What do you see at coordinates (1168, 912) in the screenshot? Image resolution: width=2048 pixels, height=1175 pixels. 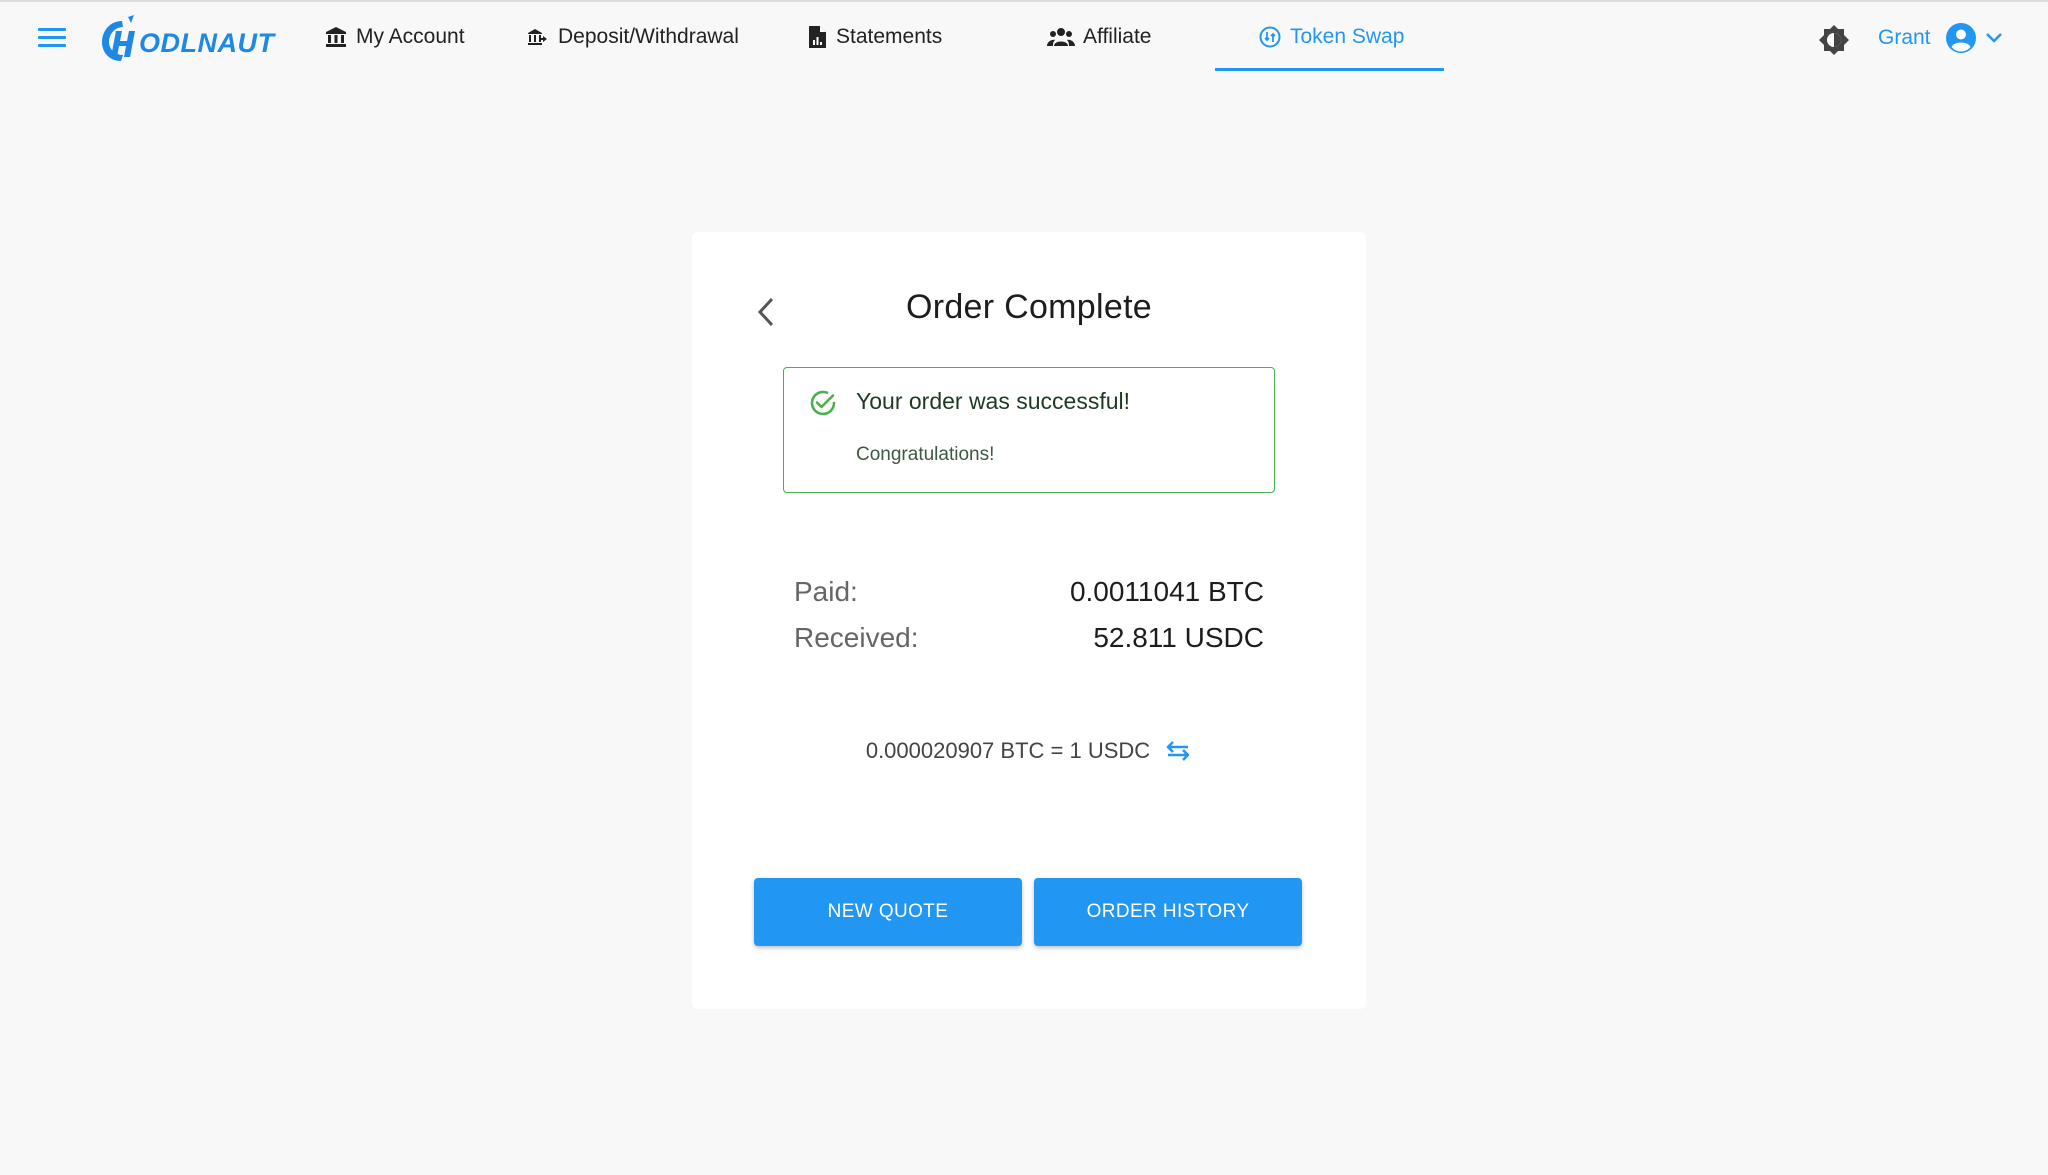 I see `order-history-button: ORDER HISTORY` at bounding box center [1168, 912].